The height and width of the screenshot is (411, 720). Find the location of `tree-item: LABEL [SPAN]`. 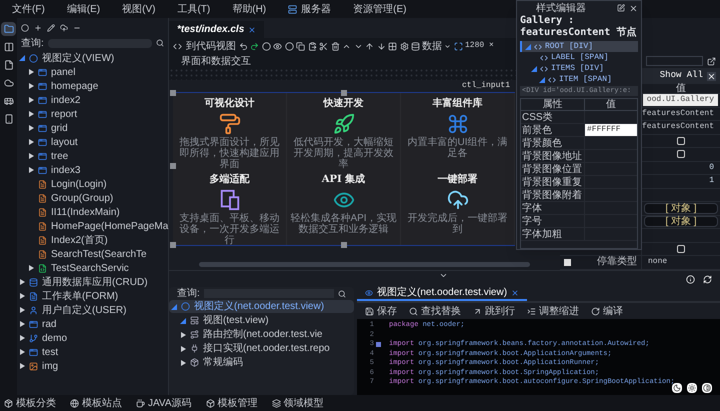

tree-item: LABEL [SPAN] is located at coordinates (579, 57).